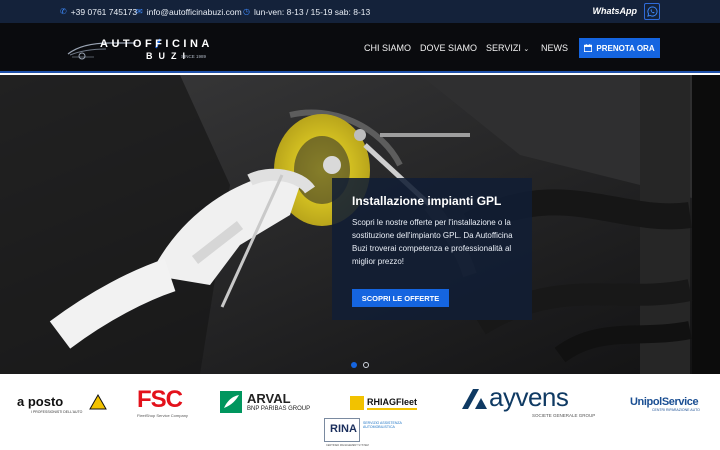  I want to click on rina-box: RINA, so click(342, 430).